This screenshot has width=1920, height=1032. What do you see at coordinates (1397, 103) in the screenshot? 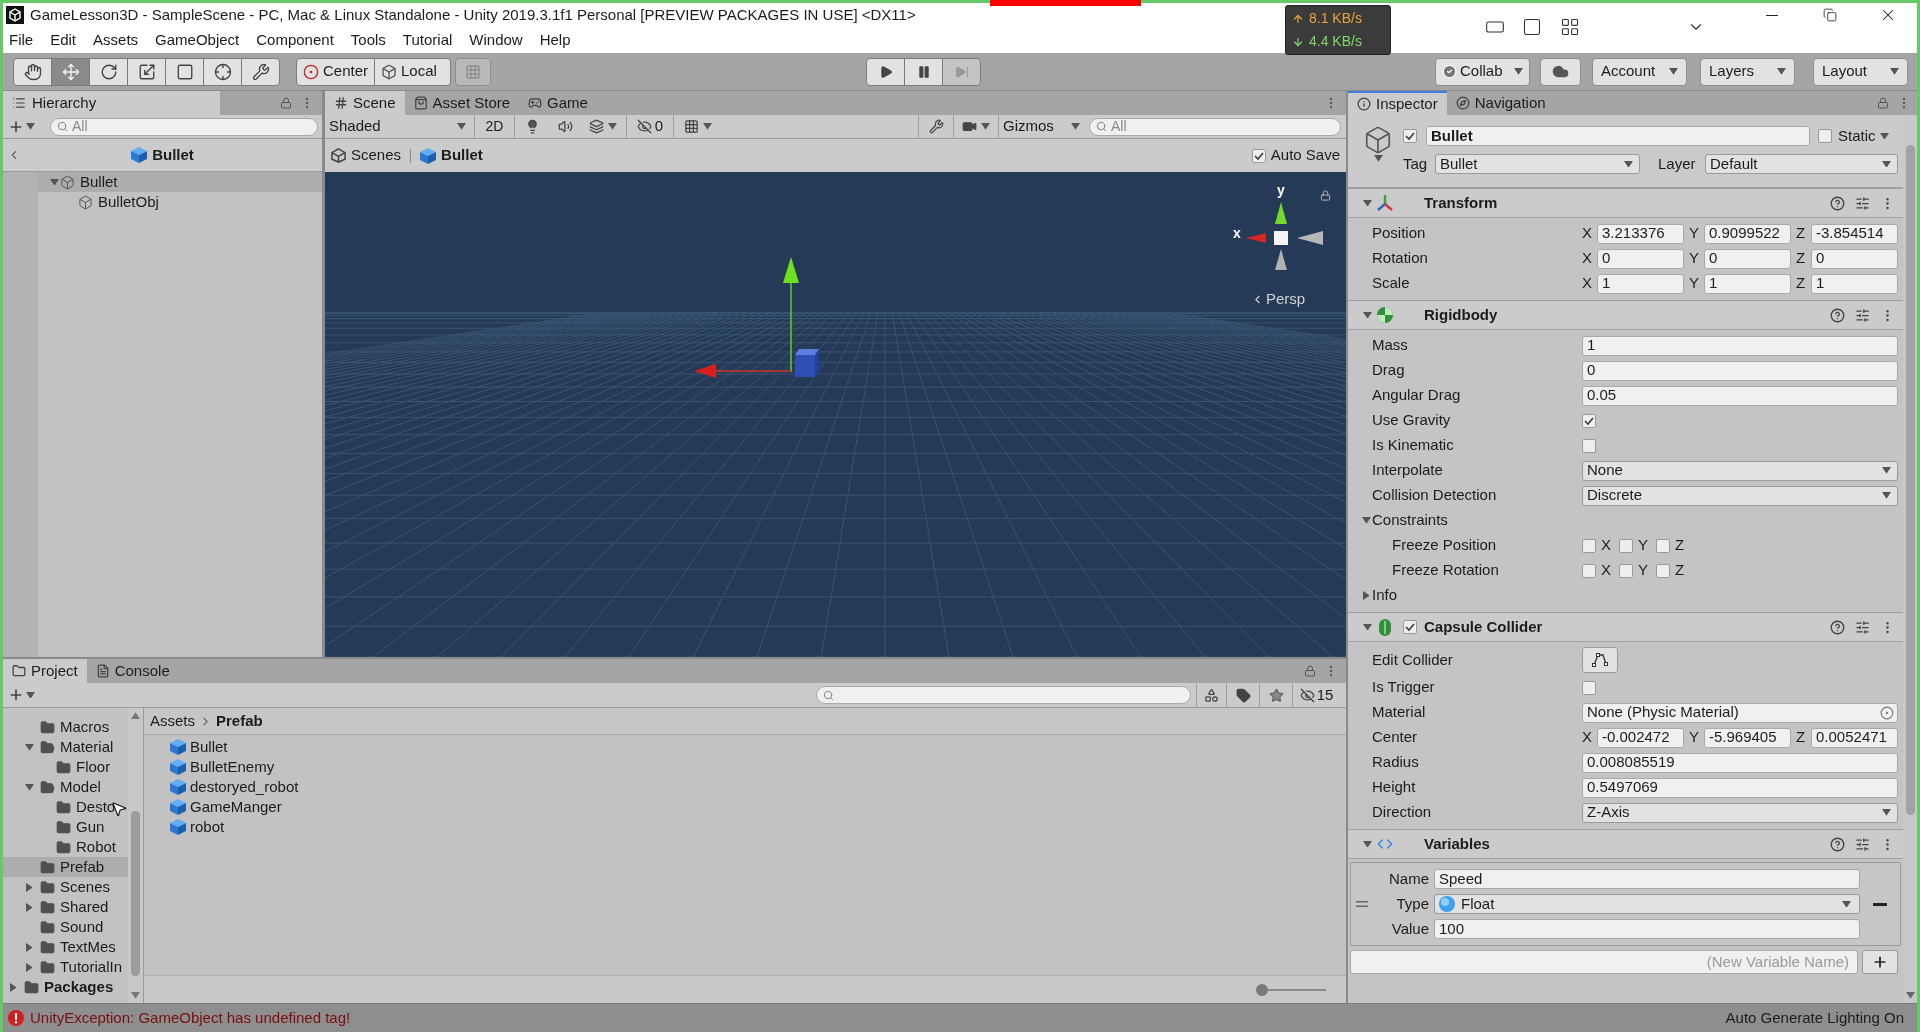
I see `panel-tab: Inspector` at bounding box center [1397, 103].